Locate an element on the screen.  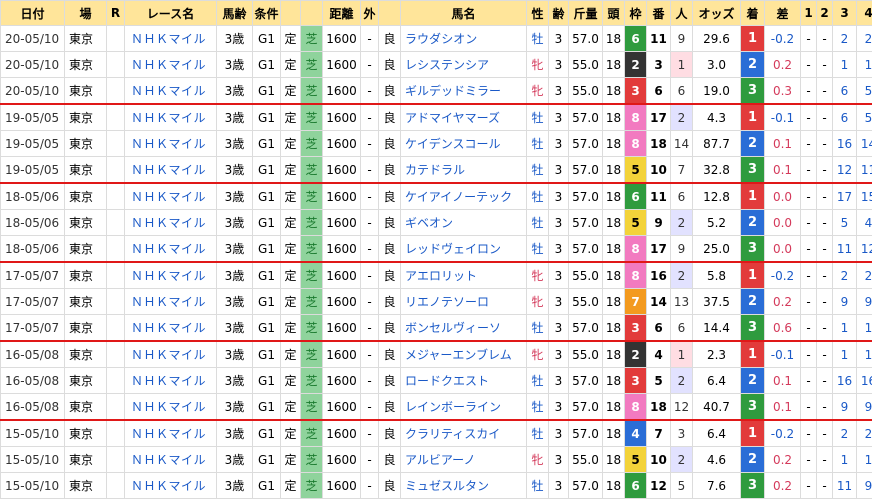
frame-badge: 4 is located at coordinates (636, 433).